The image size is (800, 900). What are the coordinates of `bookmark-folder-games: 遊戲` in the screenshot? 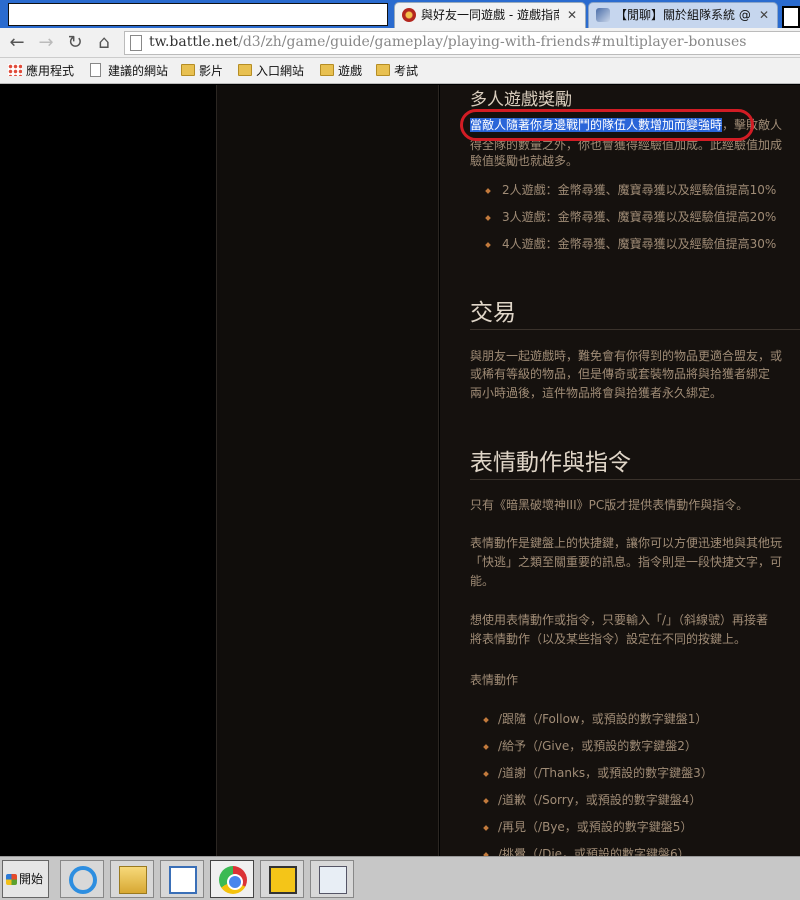 It's located at (341, 71).